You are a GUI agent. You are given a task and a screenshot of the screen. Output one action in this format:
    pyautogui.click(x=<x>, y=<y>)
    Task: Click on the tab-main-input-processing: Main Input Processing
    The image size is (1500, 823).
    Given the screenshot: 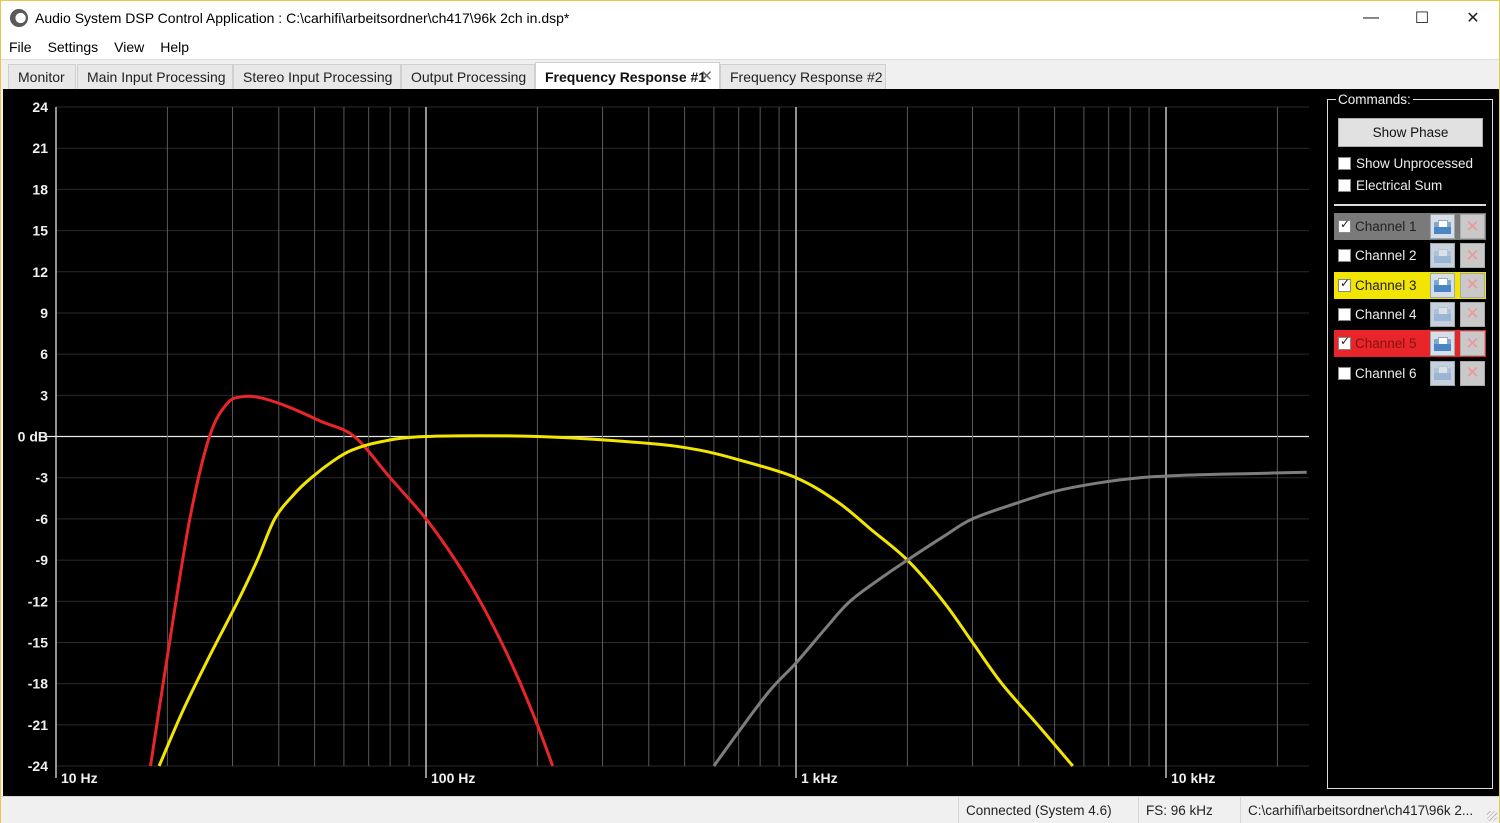 What is the action you would take?
    pyautogui.click(x=155, y=76)
    